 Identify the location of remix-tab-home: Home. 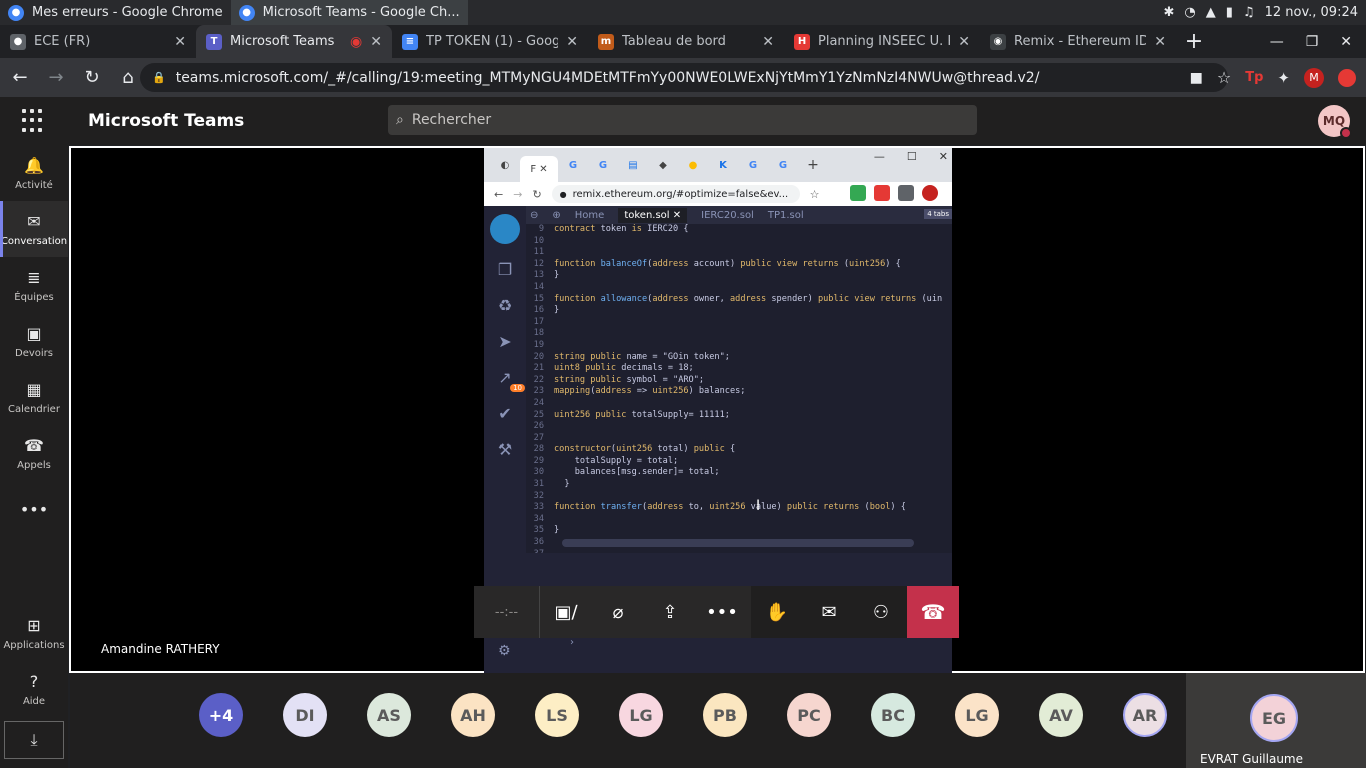
(589, 215).